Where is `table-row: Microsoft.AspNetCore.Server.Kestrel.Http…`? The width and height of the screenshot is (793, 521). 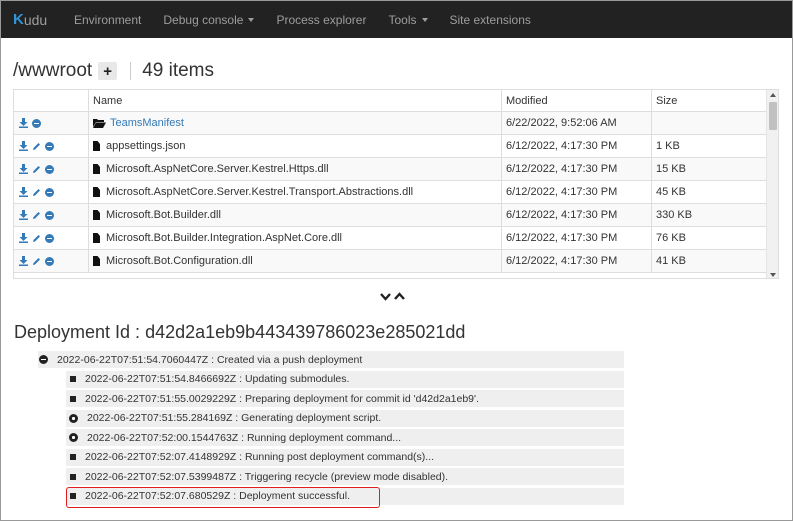
table-row: Microsoft.AspNetCore.Server.Kestrel.Http… is located at coordinates (396, 169).